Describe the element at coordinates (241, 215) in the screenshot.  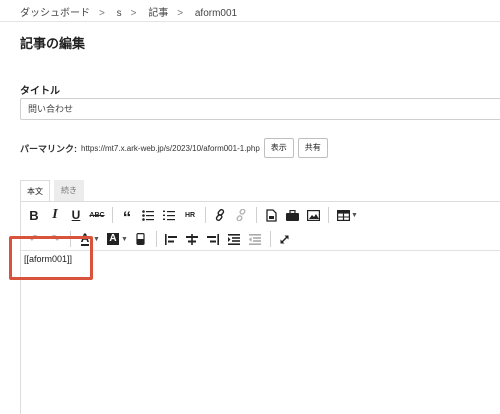
I see `unlink-icon` at that location.